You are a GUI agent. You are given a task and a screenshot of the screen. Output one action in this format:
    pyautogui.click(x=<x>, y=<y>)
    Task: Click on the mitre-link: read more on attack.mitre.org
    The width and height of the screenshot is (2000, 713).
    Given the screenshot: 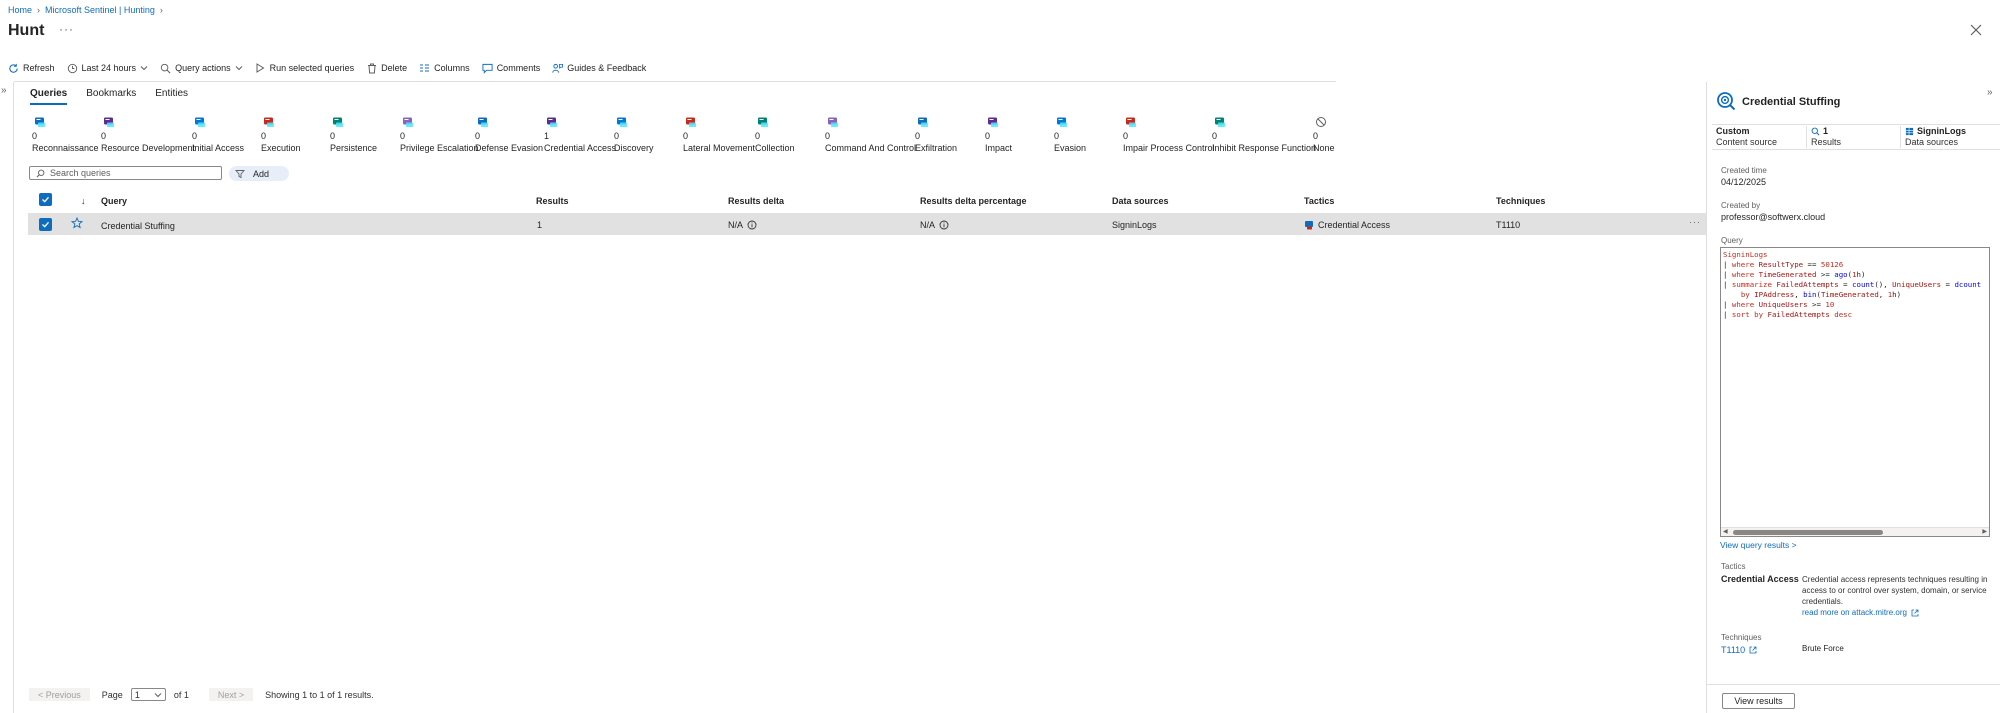 What is the action you would take?
    pyautogui.click(x=1854, y=612)
    